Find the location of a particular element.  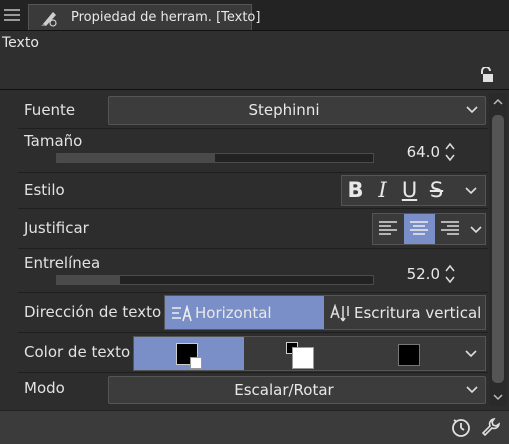

italic-button: I is located at coordinates (382, 190).